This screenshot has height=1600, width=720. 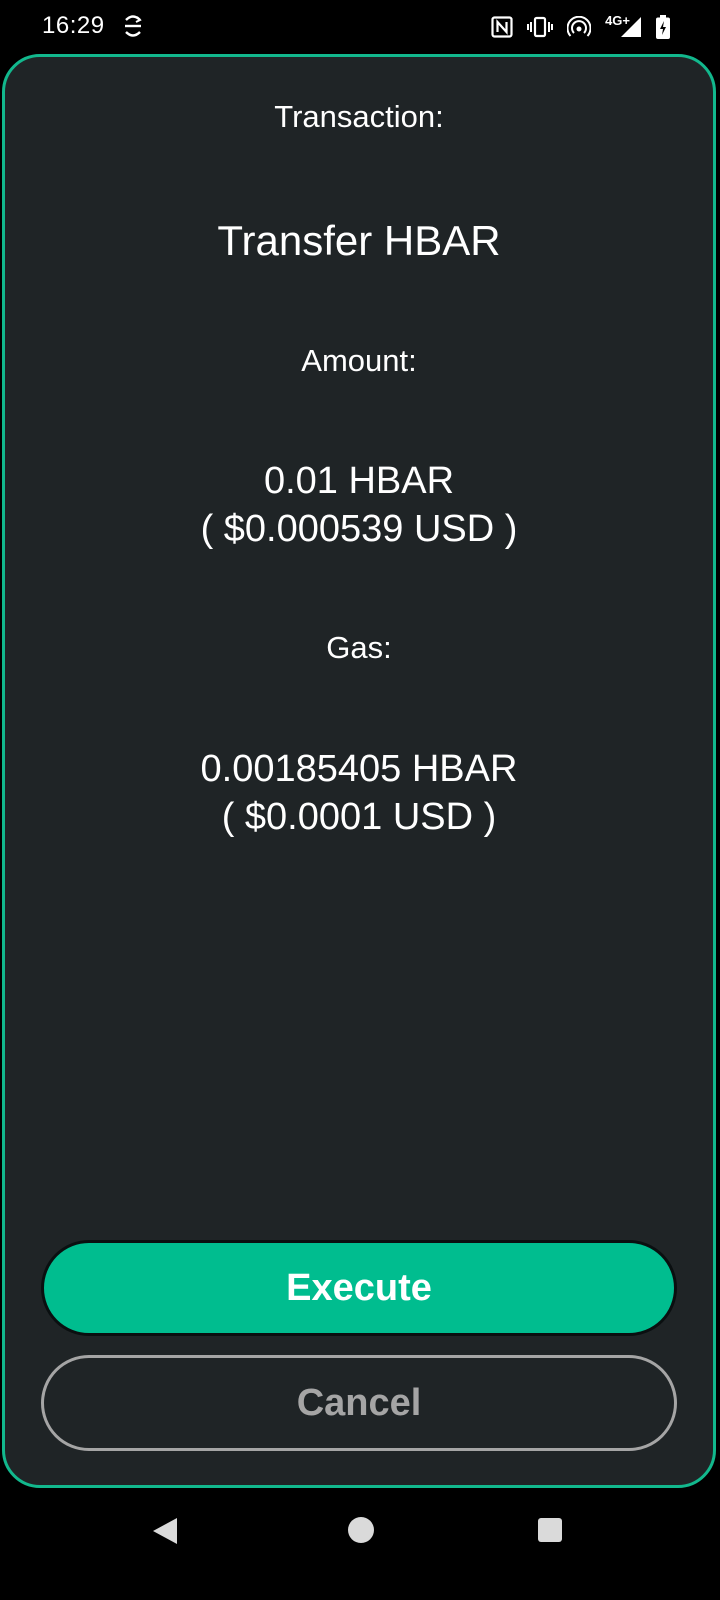 What do you see at coordinates (359, 1403) in the screenshot?
I see `cancel-button: Cancel` at bounding box center [359, 1403].